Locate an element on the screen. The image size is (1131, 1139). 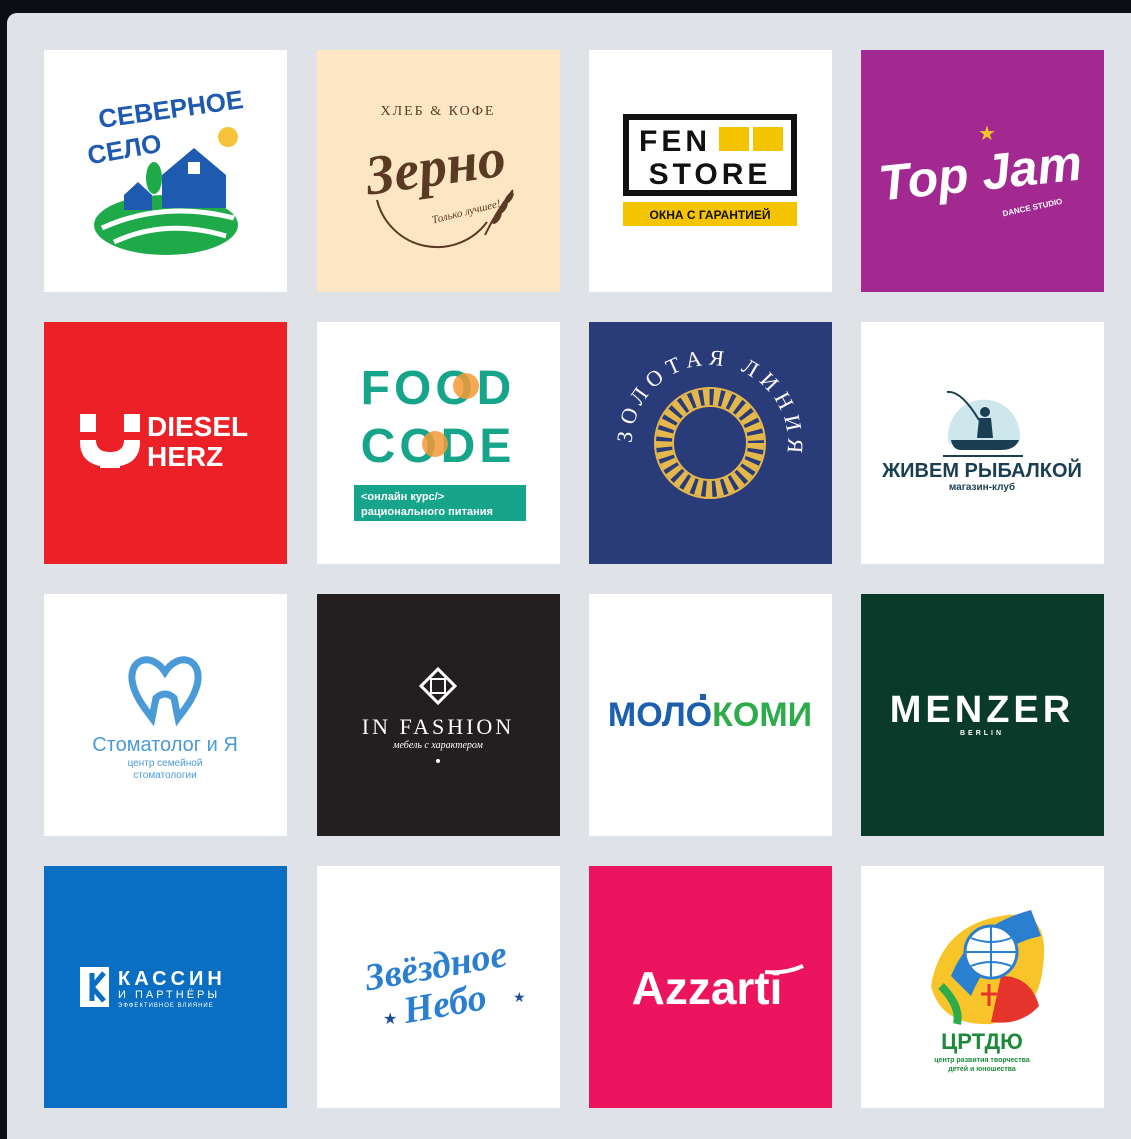
logo-line1: DIESEL is located at coordinates (197, 426).